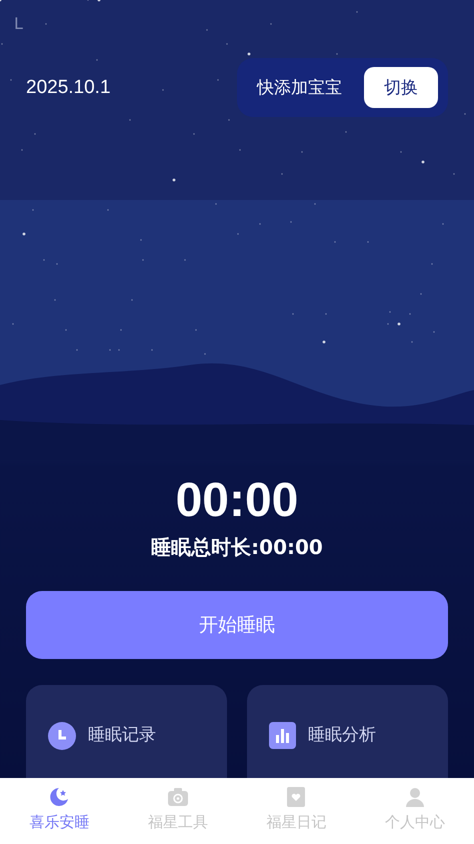 This screenshot has height=844, width=474. Describe the element at coordinates (342, 735) in the screenshot. I see `card-label: 睡眠分析` at that location.